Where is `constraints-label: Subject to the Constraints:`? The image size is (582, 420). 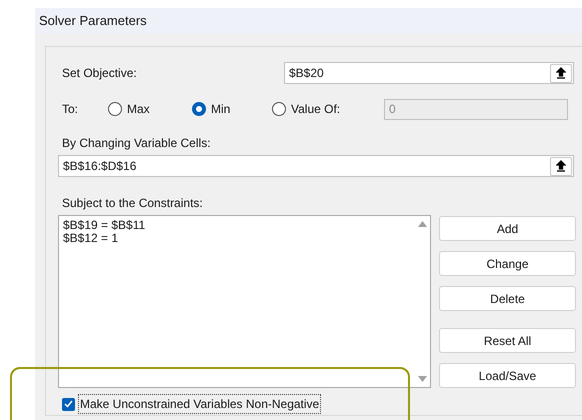 constraints-label: Subject to the Constraints: is located at coordinates (132, 203).